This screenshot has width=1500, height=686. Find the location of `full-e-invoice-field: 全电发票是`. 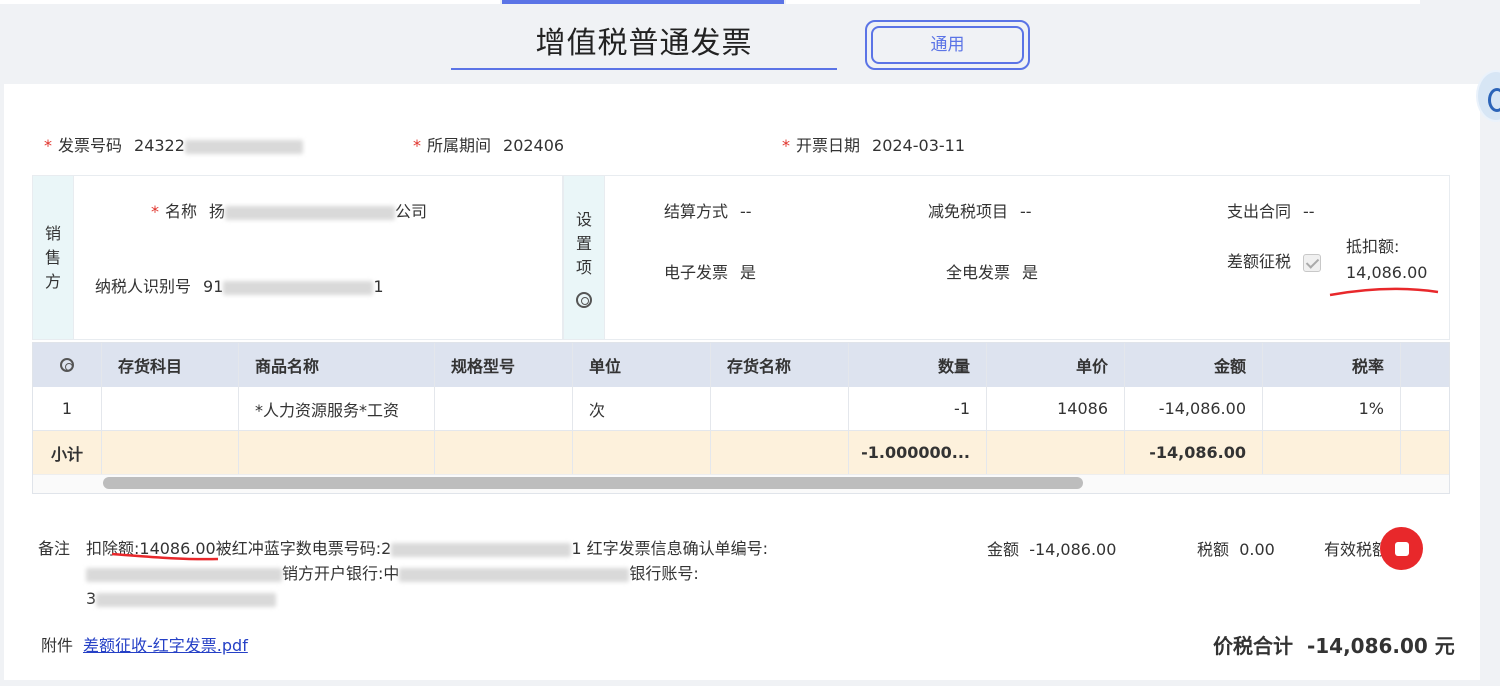

full-e-invoice-field: 全电发票是 is located at coordinates (992, 272).